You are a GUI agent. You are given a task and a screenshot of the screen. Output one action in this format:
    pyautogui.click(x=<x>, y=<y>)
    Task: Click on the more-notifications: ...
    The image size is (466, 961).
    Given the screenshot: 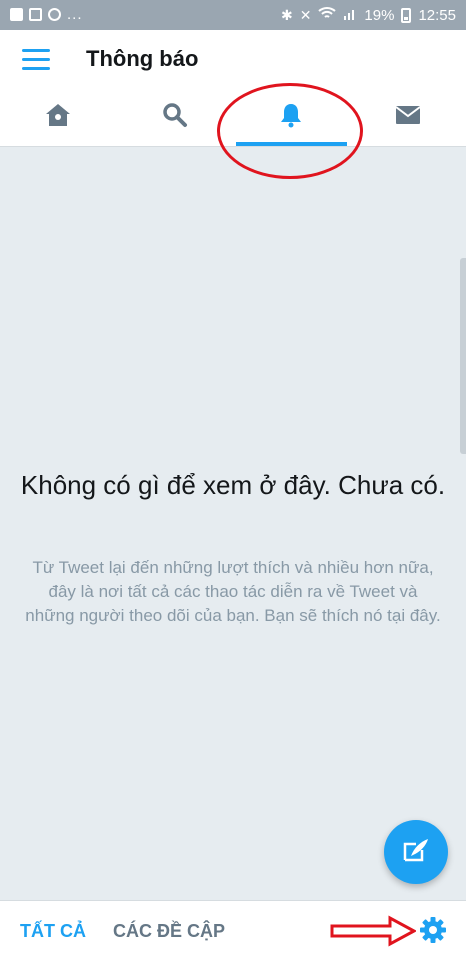 What is the action you would take?
    pyautogui.click(x=75, y=14)
    